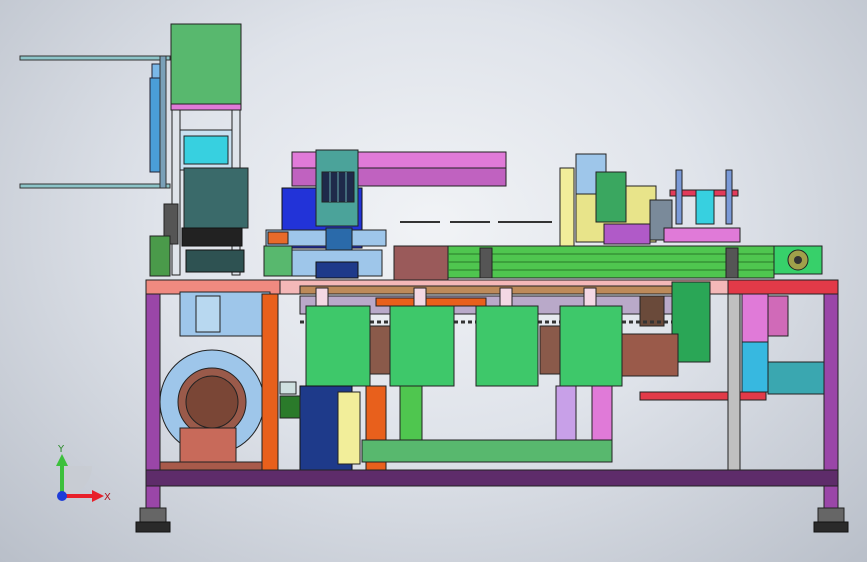 The height and width of the screenshot is (562, 867). I want to click on y-axis-label: Y, so click(61, 449).